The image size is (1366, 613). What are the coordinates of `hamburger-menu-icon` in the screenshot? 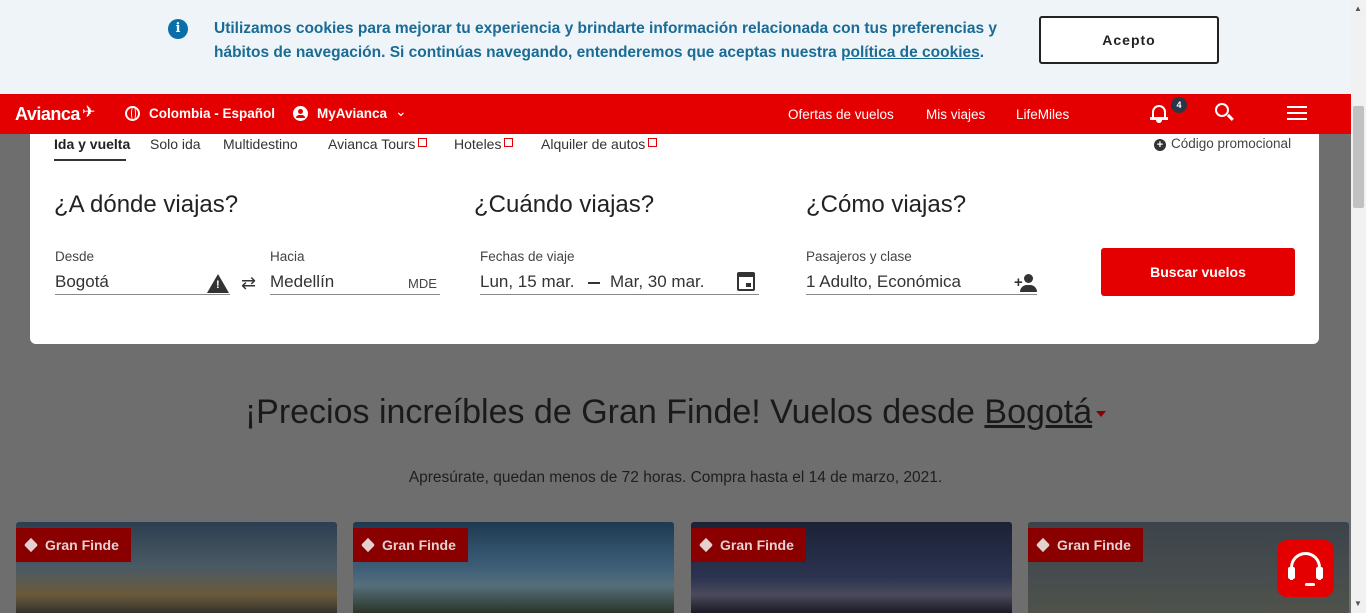 It's located at (1297, 113).